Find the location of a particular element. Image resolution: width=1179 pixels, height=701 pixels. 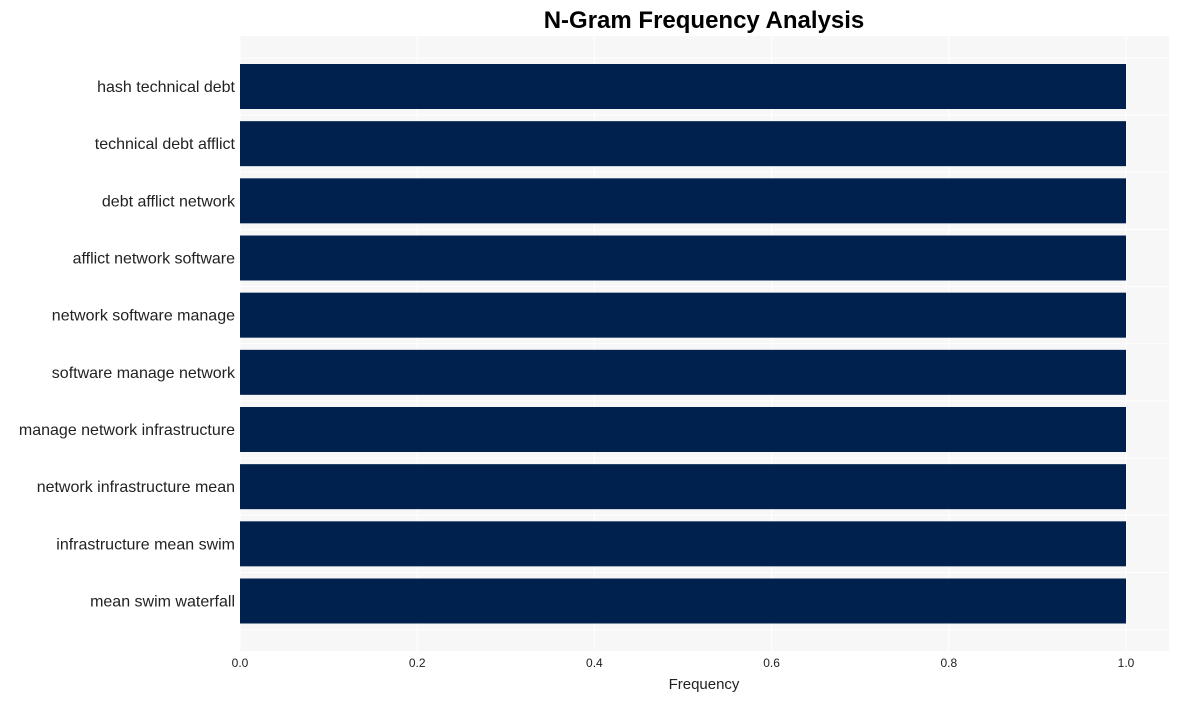

x-tick-label: 0.6 is located at coordinates (771, 663).